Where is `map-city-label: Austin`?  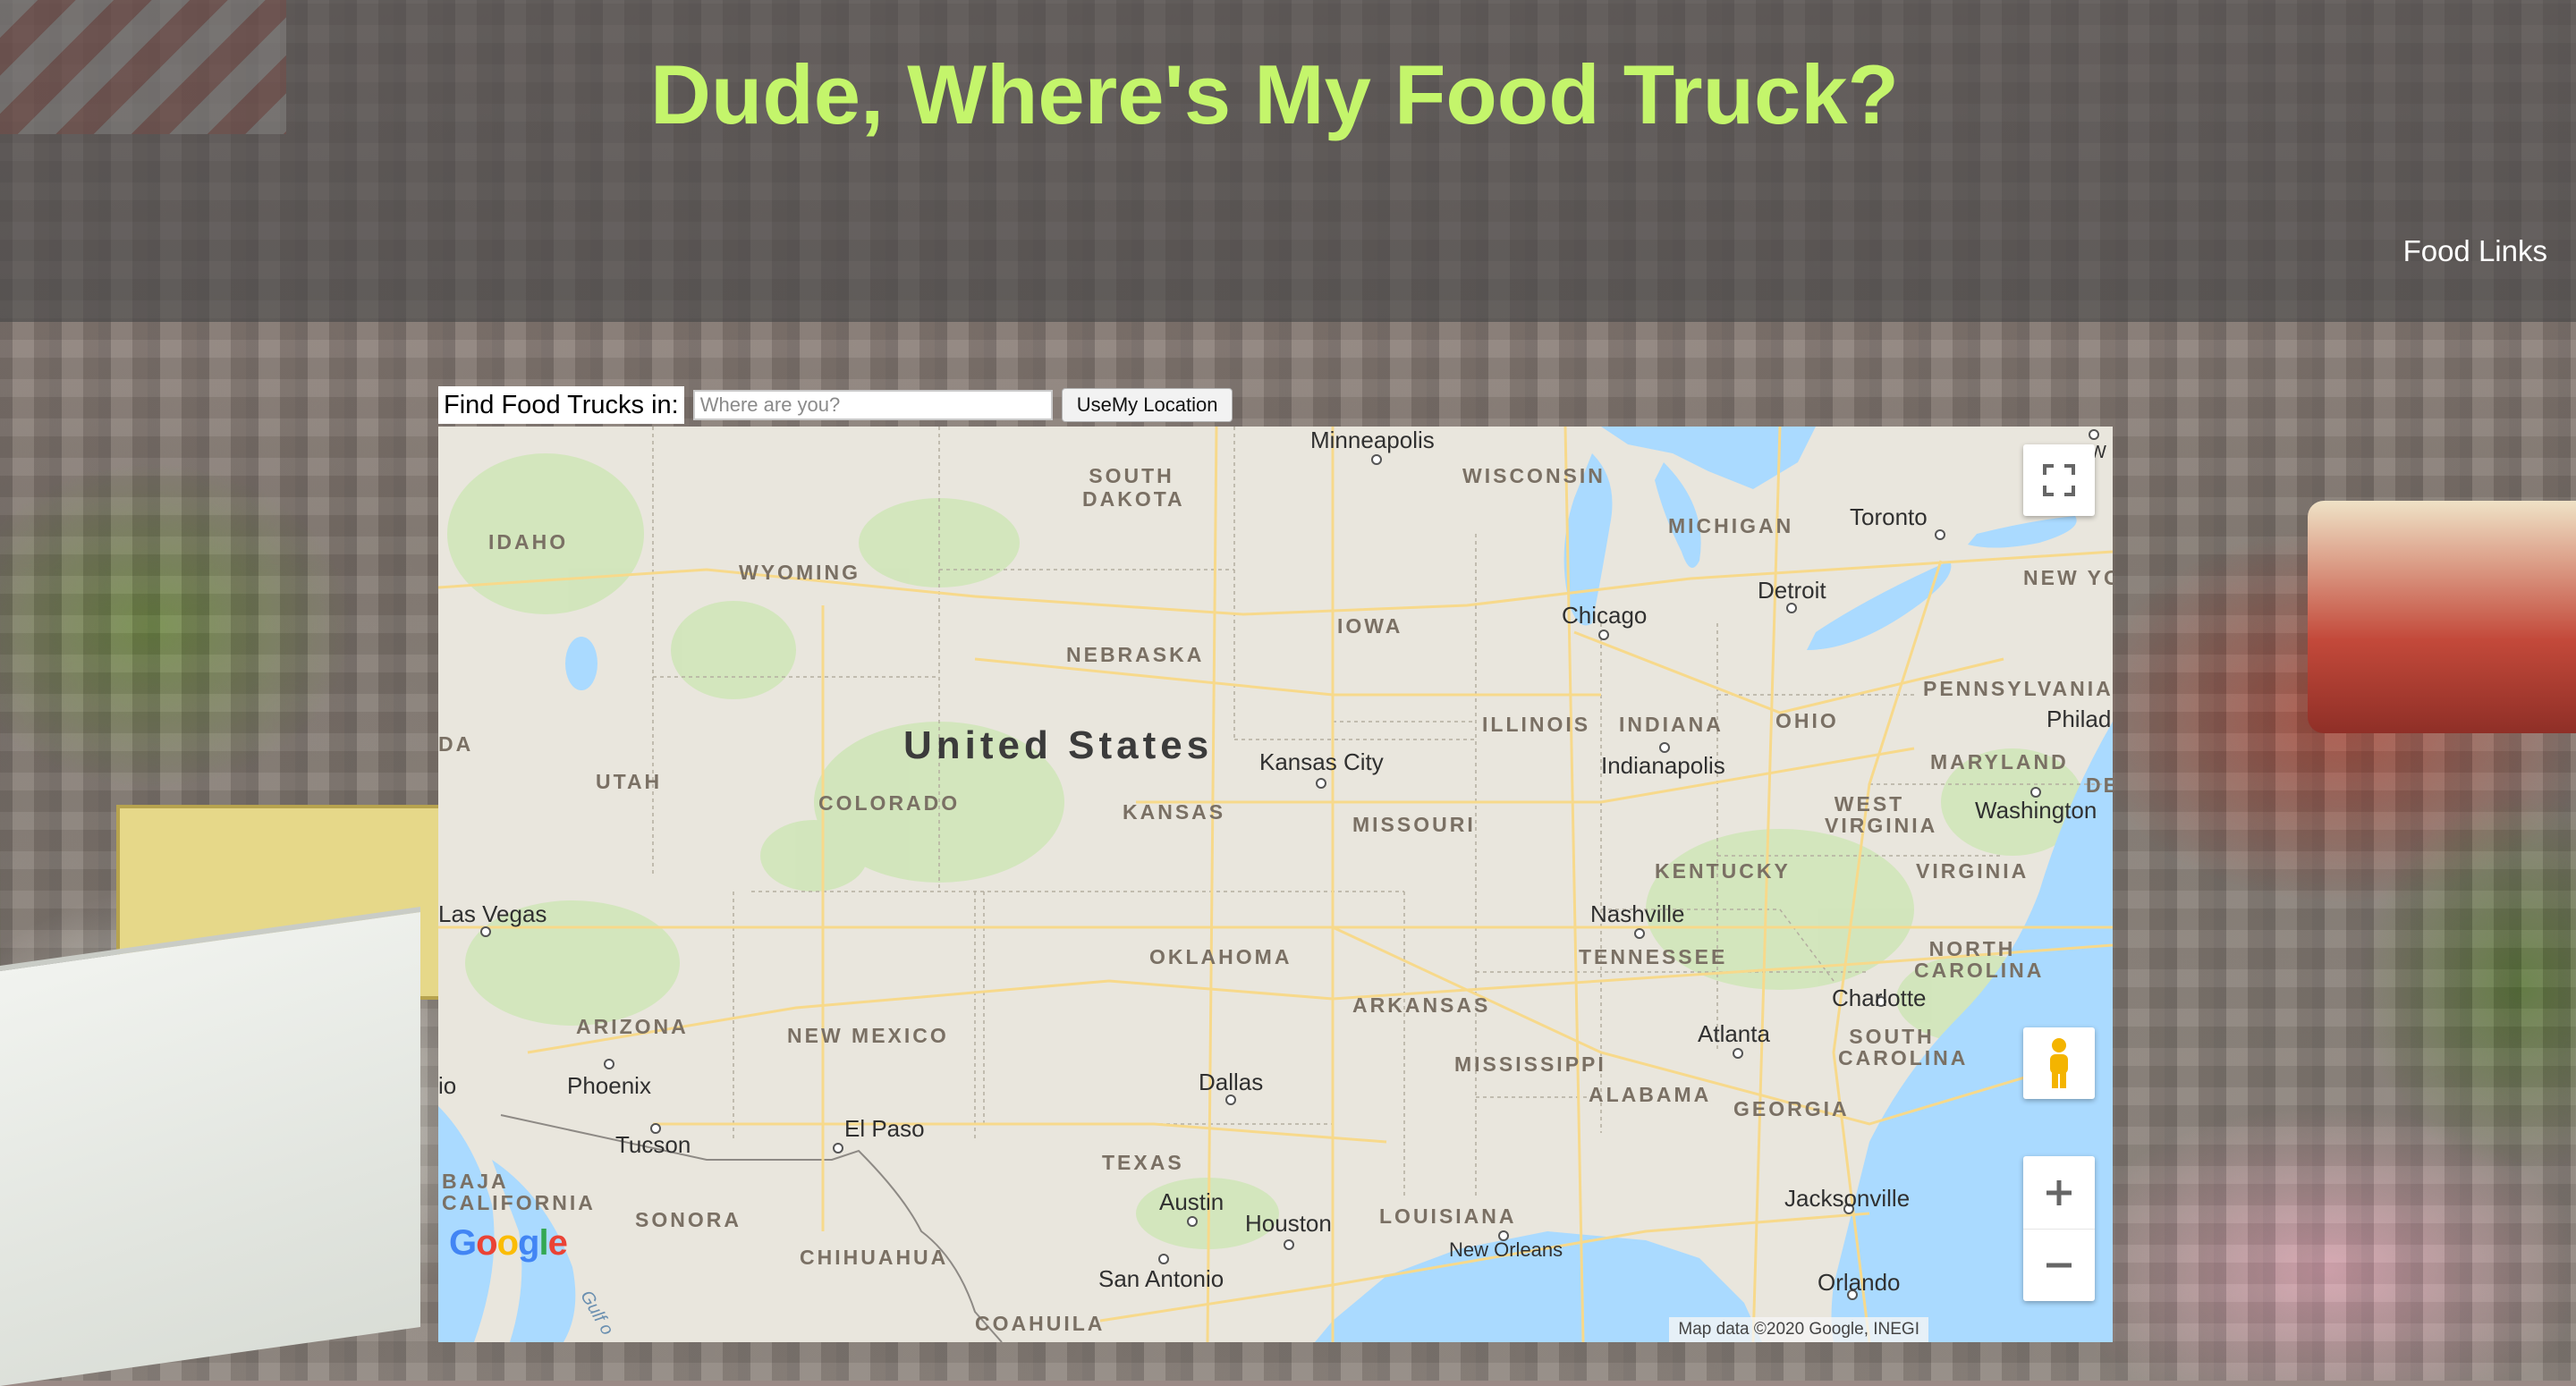 map-city-label: Austin is located at coordinates (1191, 1201).